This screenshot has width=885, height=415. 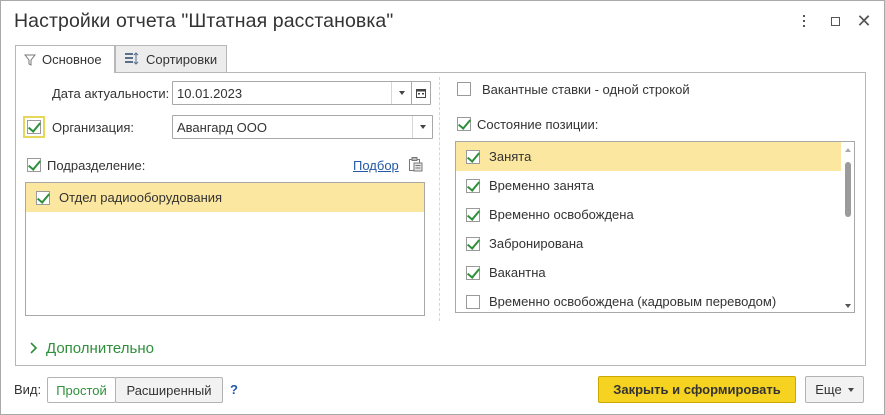 What do you see at coordinates (376, 165) in the screenshot?
I see `pick-link: Подбор` at bounding box center [376, 165].